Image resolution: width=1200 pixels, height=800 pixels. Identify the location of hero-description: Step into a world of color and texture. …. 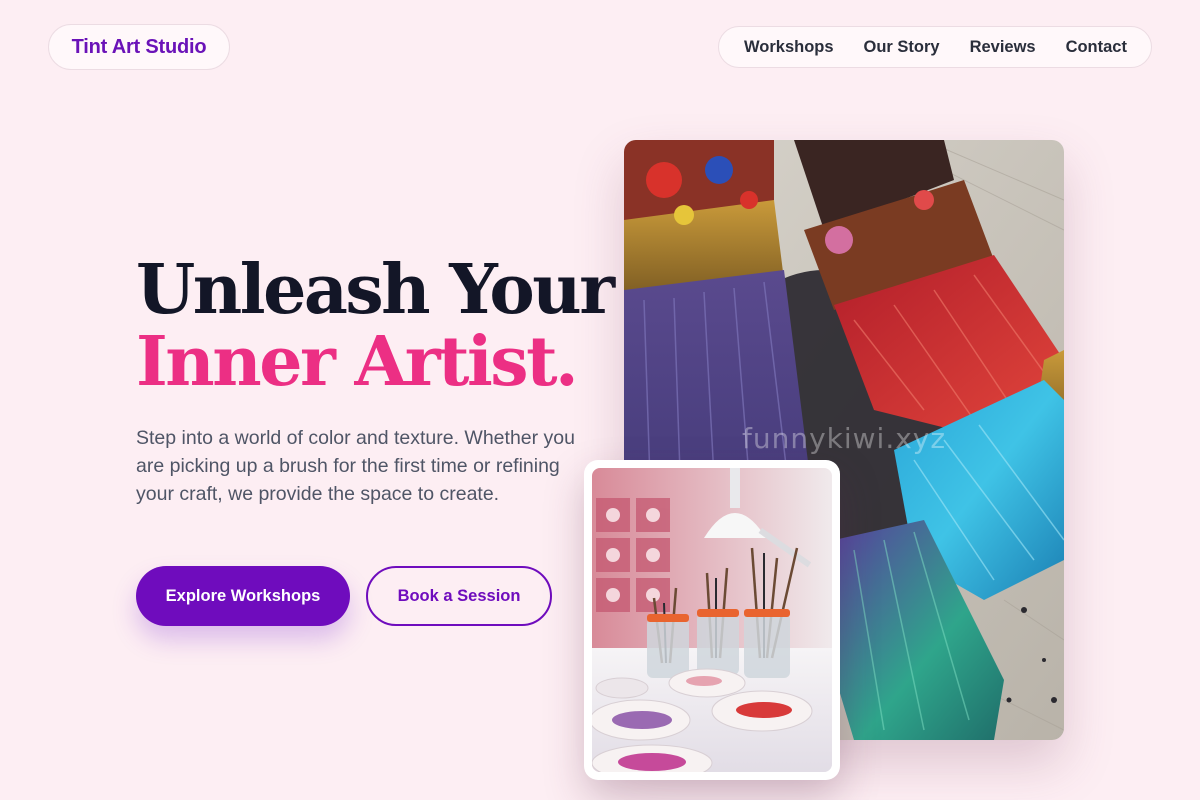
(355, 466).